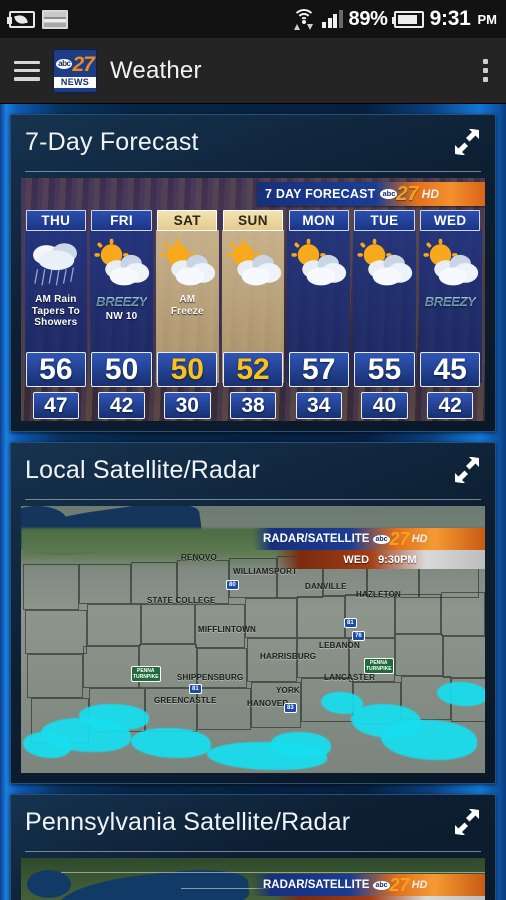 The height and width of the screenshot is (900, 506). Describe the element at coordinates (290, 708) in the screenshot. I see `highway-shield-icon: 83` at that location.